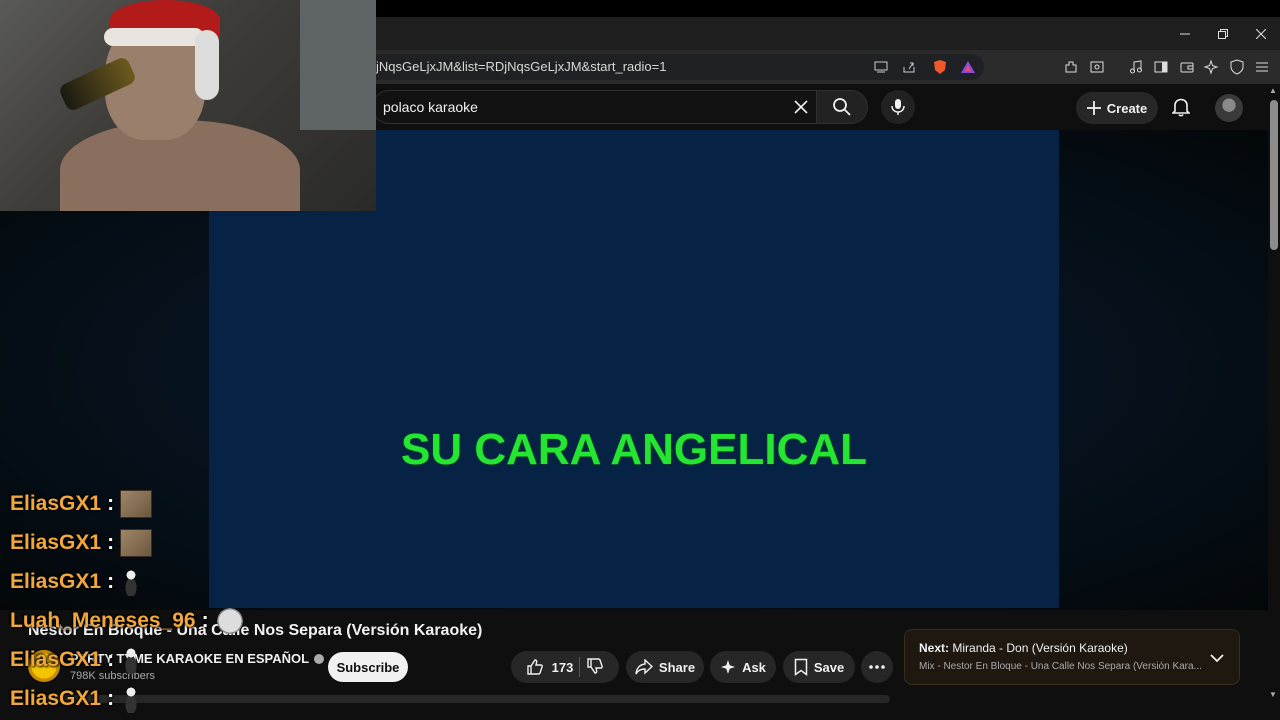  I want to click on account-avatar, so click(1229, 108).